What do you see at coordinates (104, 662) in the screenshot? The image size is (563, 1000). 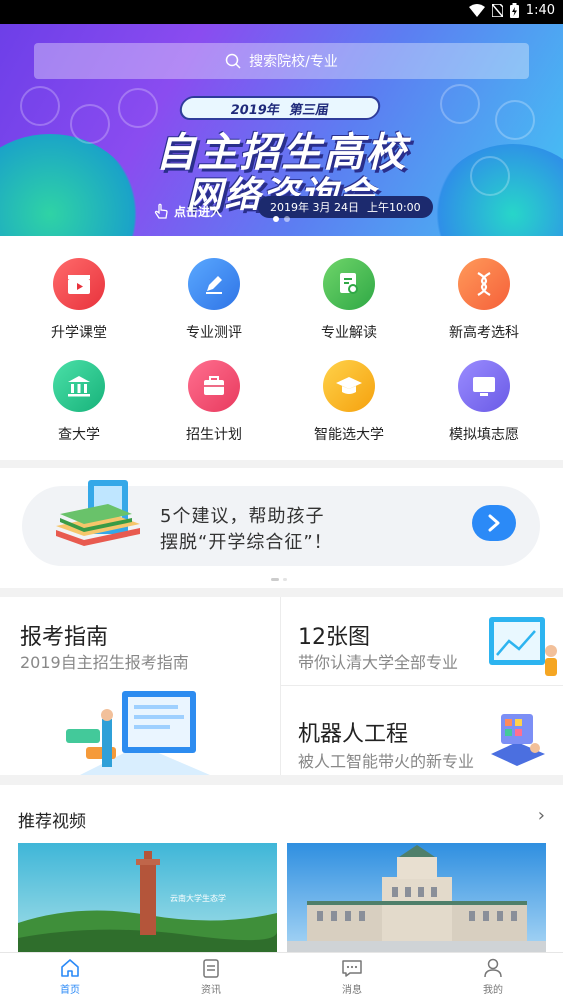 I see `guide-left-subtitle: 2019自主招生报考指南` at bounding box center [104, 662].